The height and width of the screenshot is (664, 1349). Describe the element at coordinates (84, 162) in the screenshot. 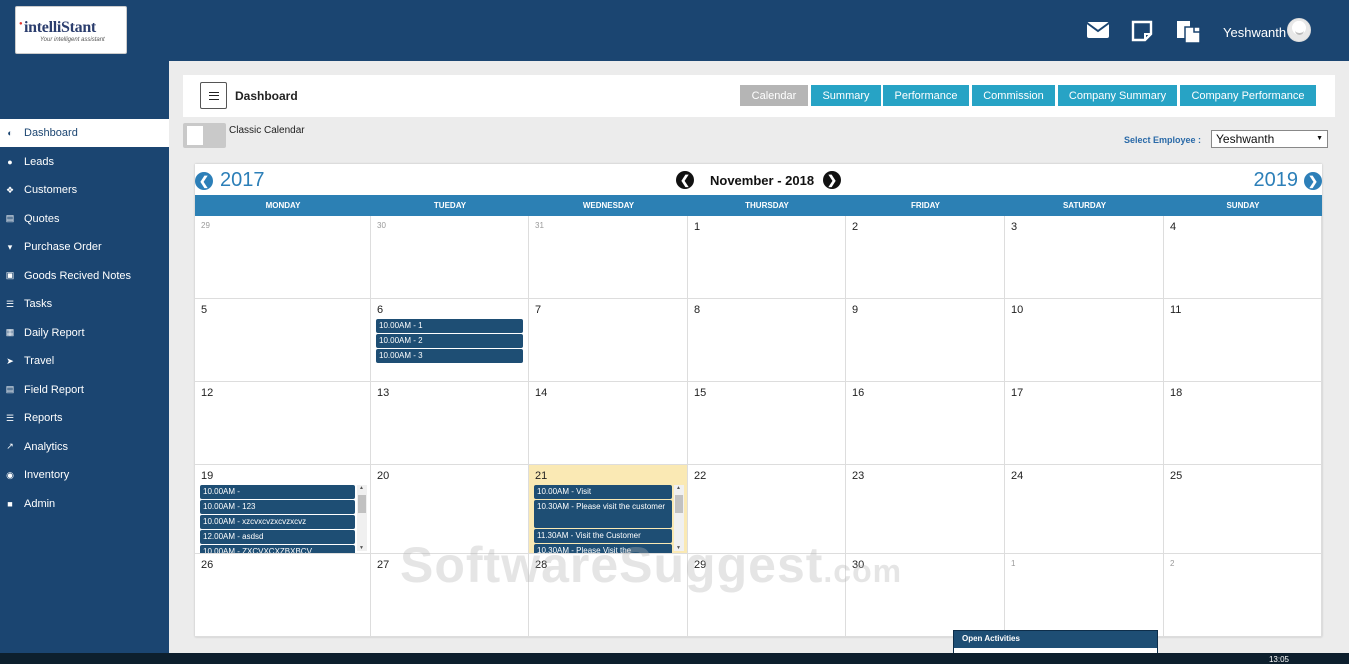

I see `sidebar-item-leads: ● Leads` at that location.